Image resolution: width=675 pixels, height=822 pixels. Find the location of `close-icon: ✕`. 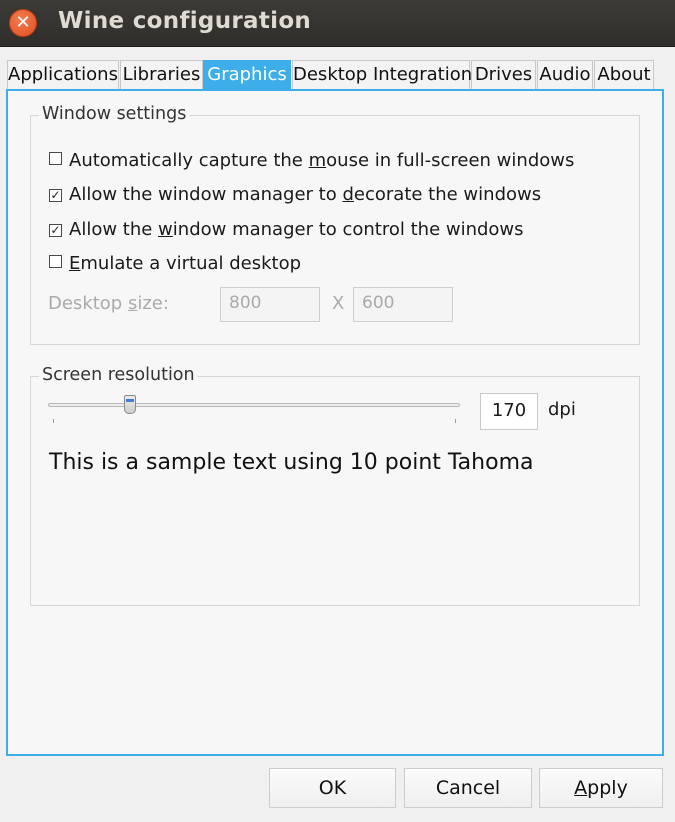

close-icon: ✕ is located at coordinates (23, 23).